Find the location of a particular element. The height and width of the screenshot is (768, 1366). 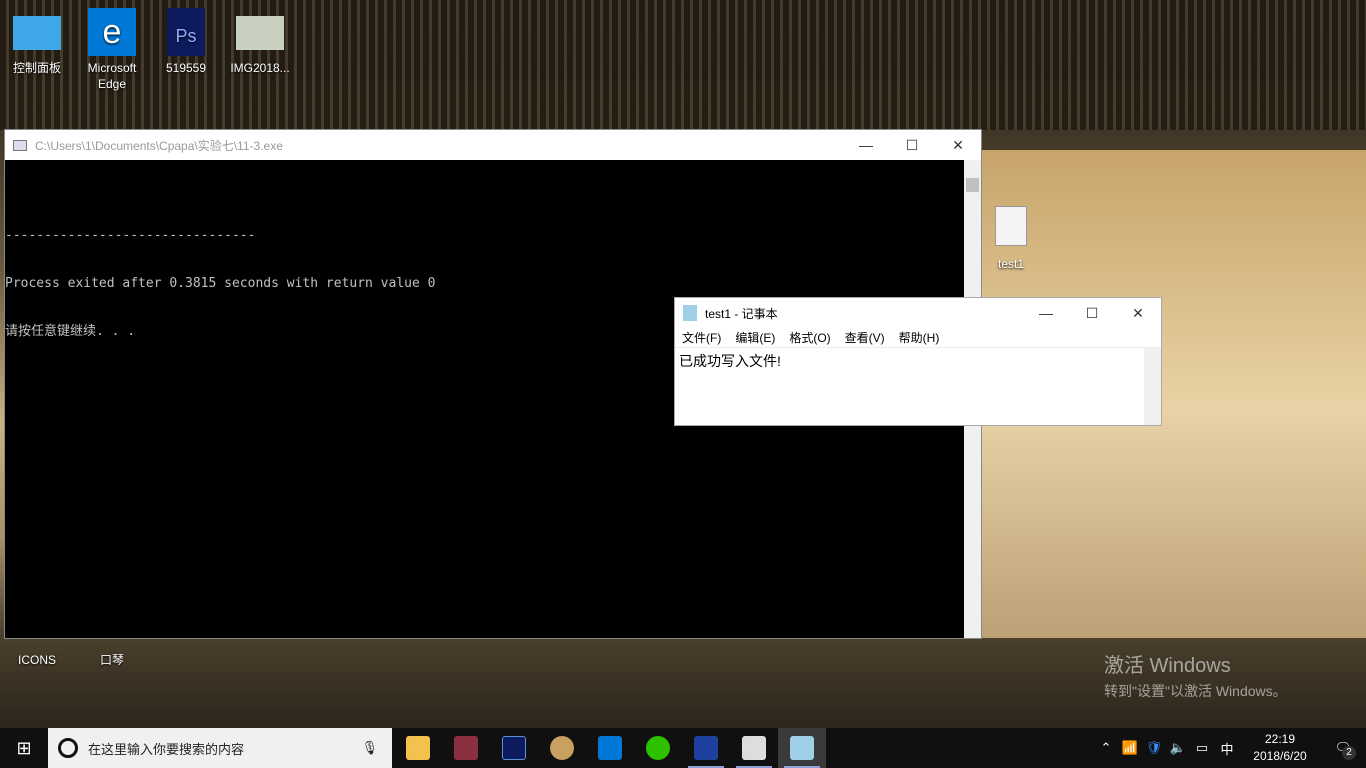

search-placeholder: 在这里输入你要搜索的内容 is located at coordinates (166, 749).